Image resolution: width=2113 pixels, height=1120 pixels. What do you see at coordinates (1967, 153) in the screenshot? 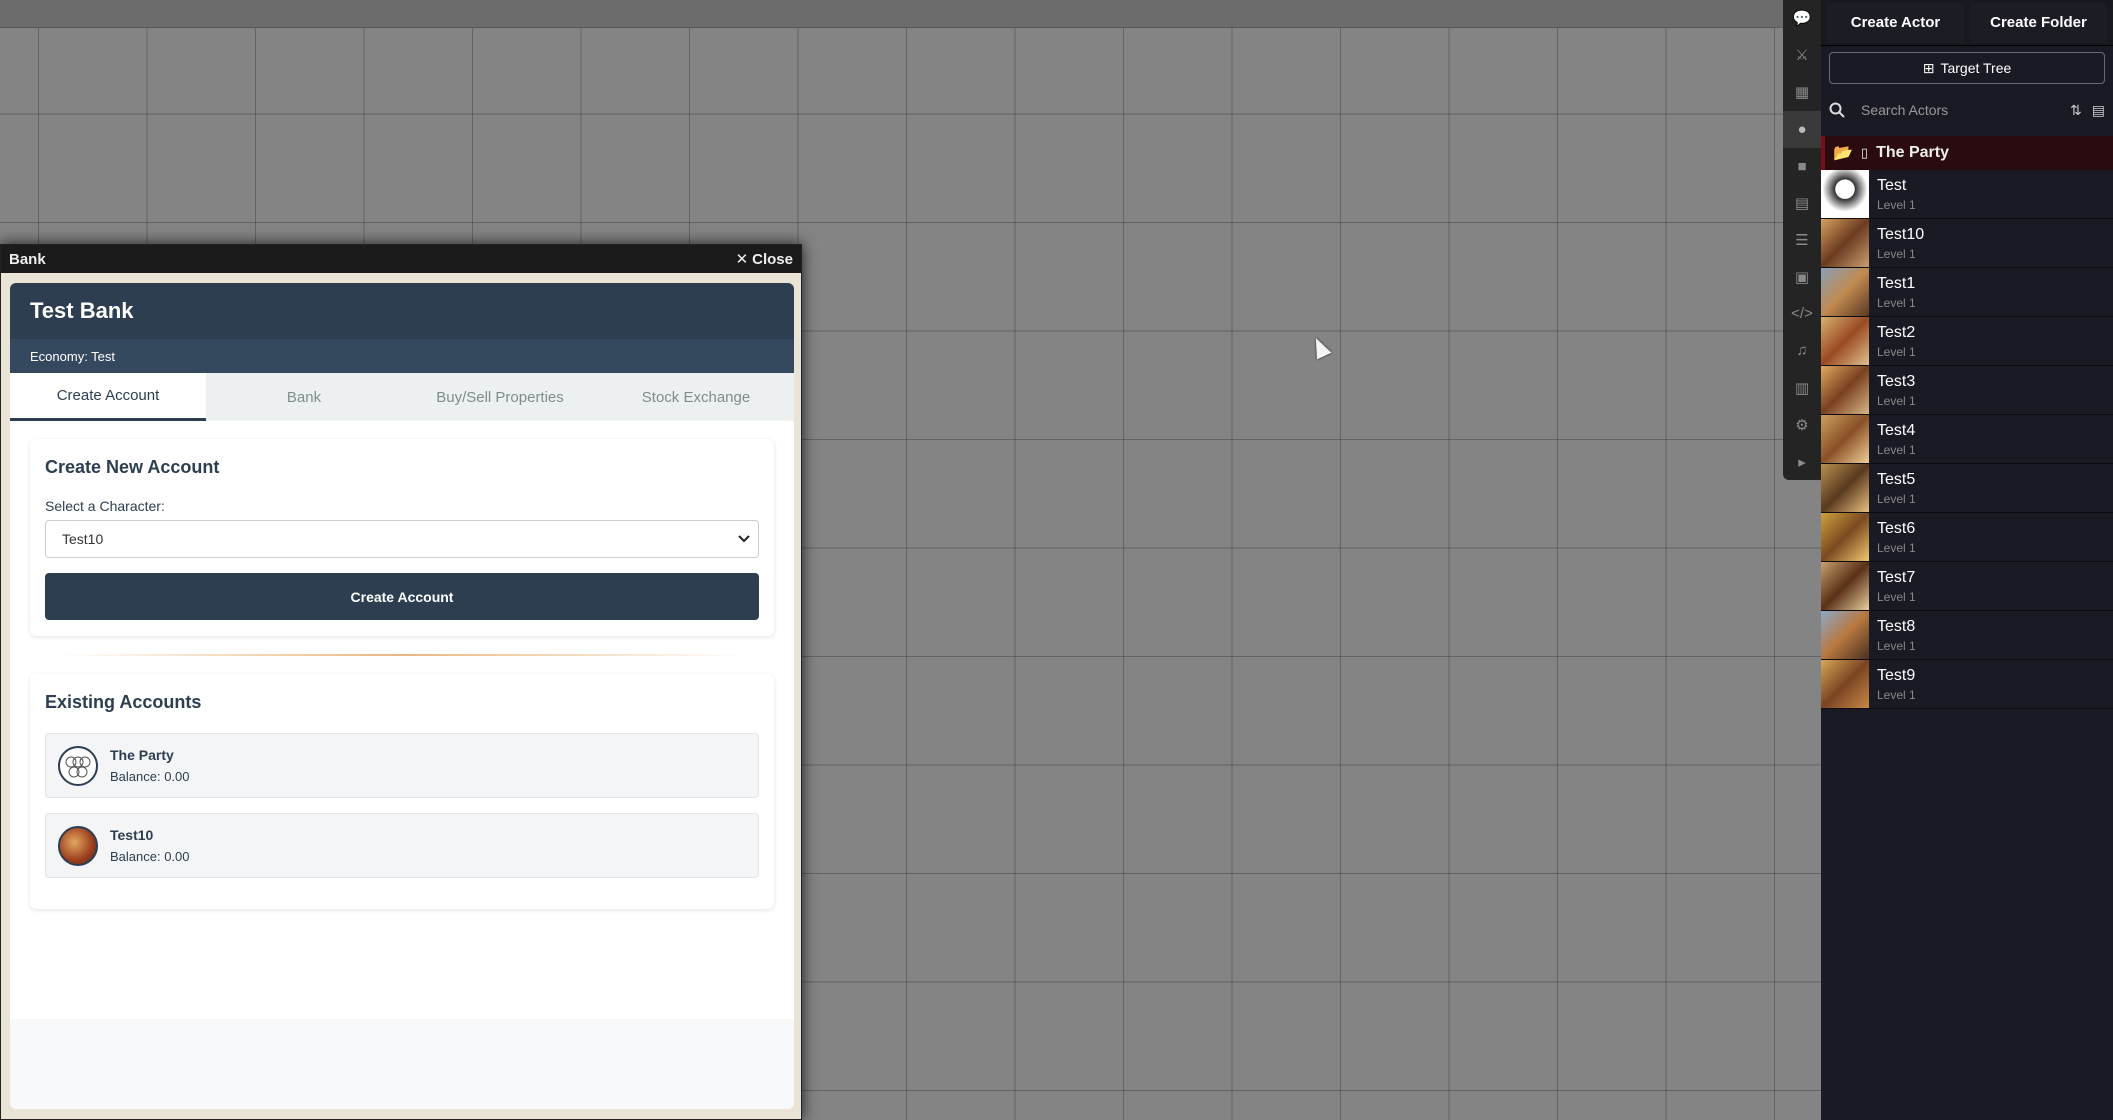
I see `folder-the-party: 📂 ▯ The Party` at bounding box center [1967, 153].